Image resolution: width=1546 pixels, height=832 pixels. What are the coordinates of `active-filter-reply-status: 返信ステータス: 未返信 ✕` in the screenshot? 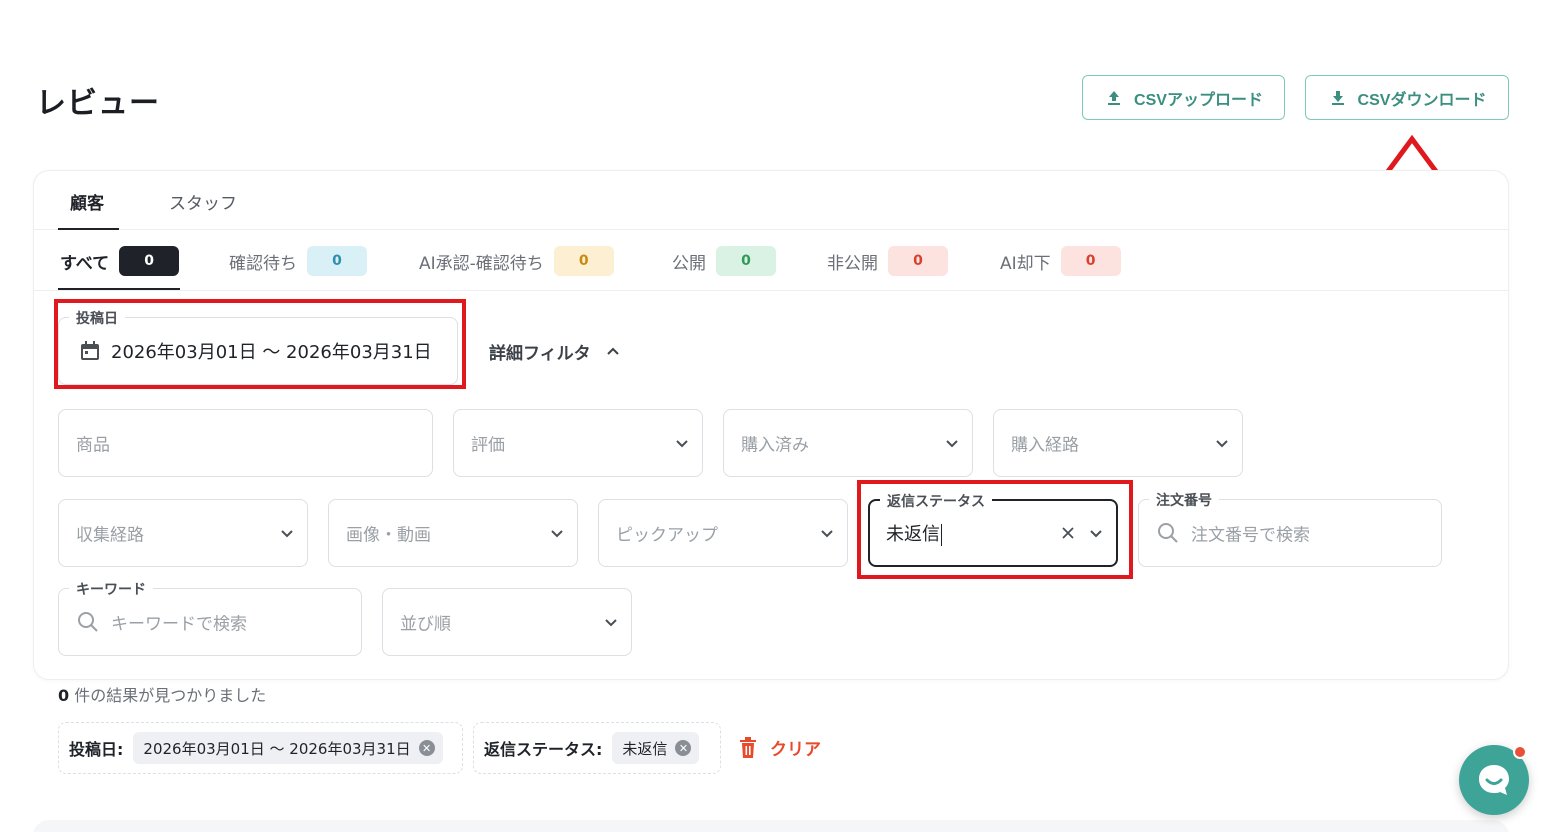 It's located at (597, 748).